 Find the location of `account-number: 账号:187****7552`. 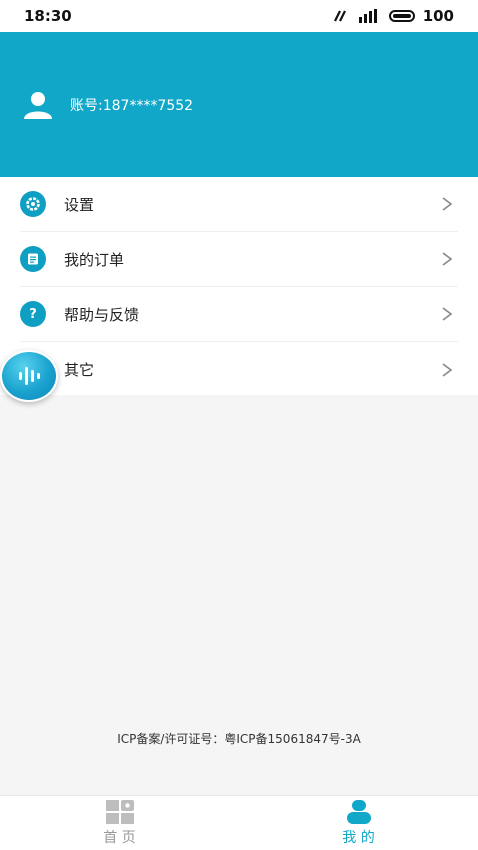

account-number: 账号:187****7552 is located at coordinates (132, 105).